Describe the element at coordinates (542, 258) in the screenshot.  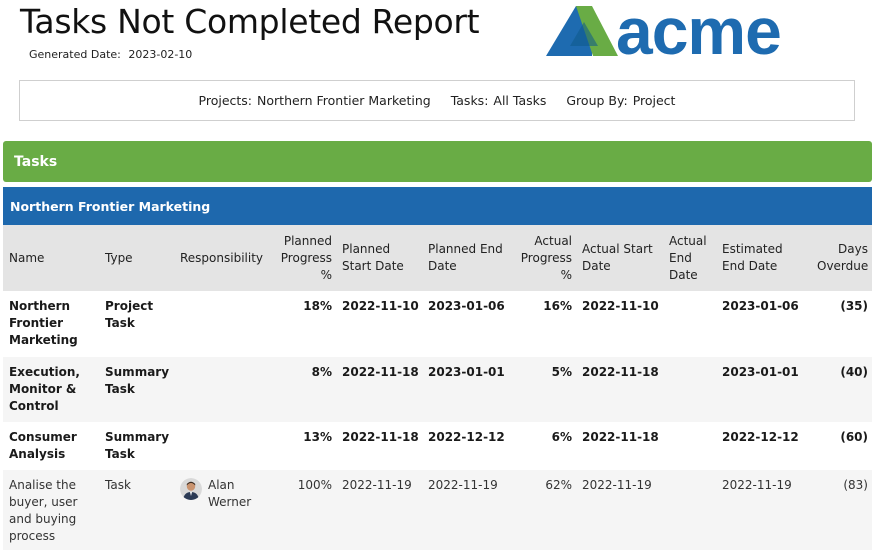
I see `col-header-actual-progress: Actual Progress %` at that location.